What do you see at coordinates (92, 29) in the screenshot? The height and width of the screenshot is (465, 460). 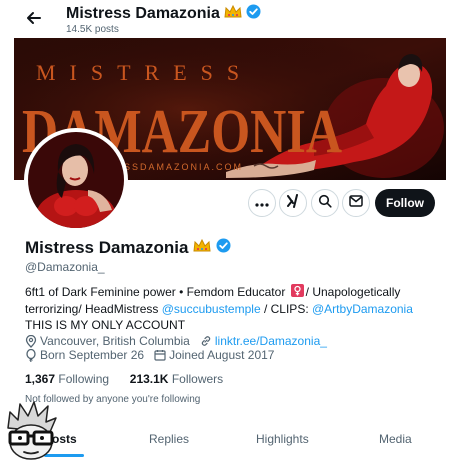 I see `post-count: 14.5K posts` at bounding box center [92, 29].